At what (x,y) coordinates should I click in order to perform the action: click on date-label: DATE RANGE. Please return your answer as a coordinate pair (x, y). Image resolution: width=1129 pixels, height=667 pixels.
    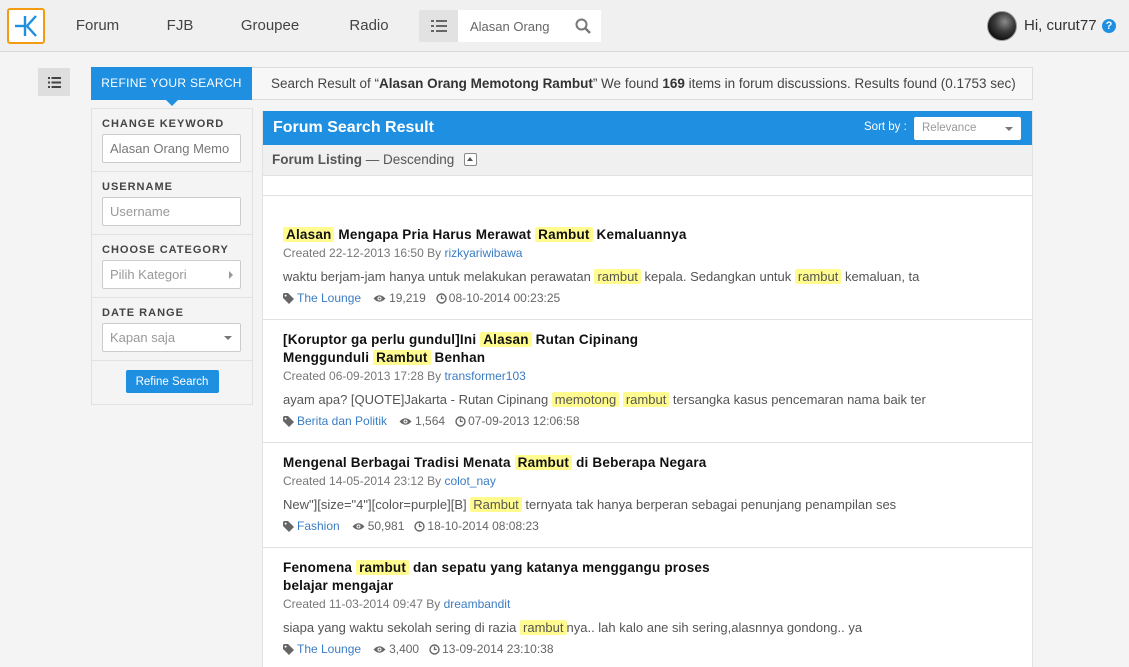
    Looking at the image, I should click on (143, 313).